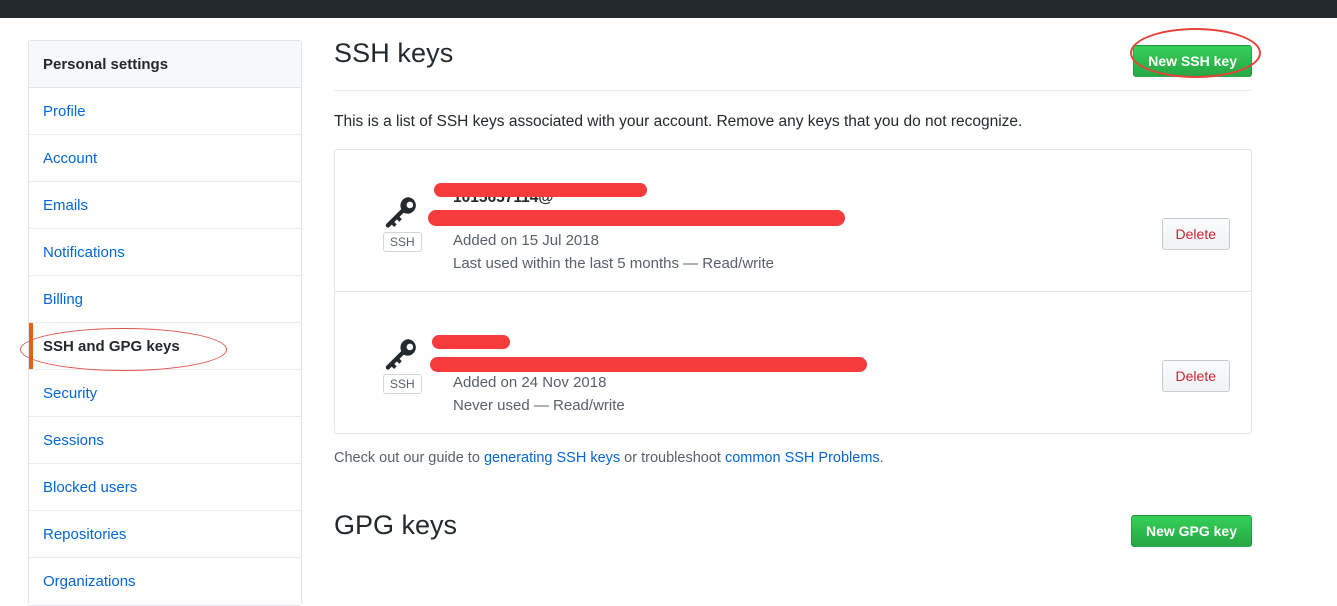  Describe the element at coordinates (85, 534) in the screenshot. I see `sidebar-item-label: Repositories` at that location.